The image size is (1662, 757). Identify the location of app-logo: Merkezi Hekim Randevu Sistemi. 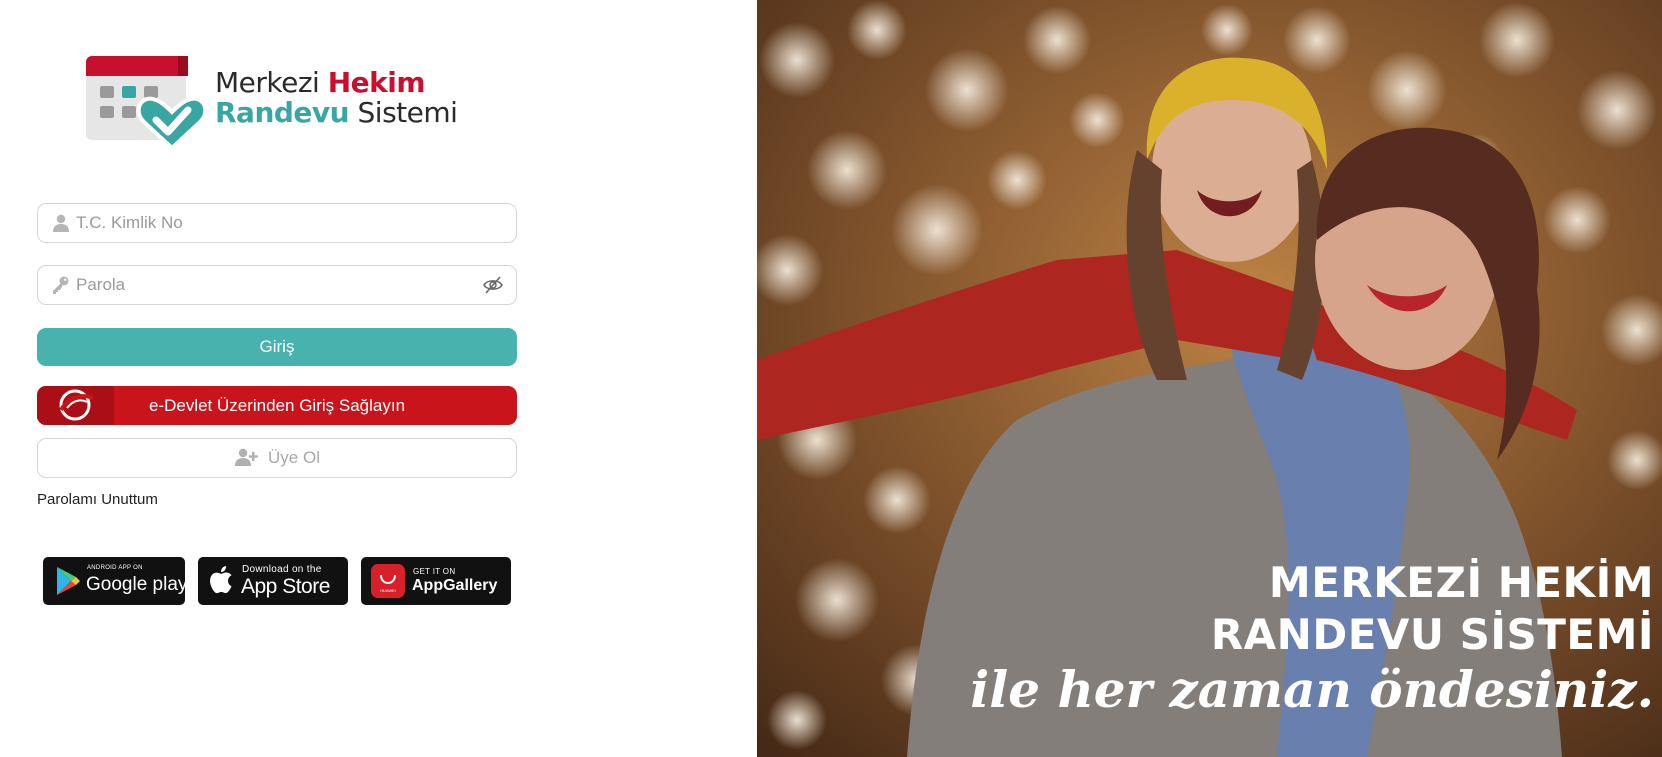
(284, 102).